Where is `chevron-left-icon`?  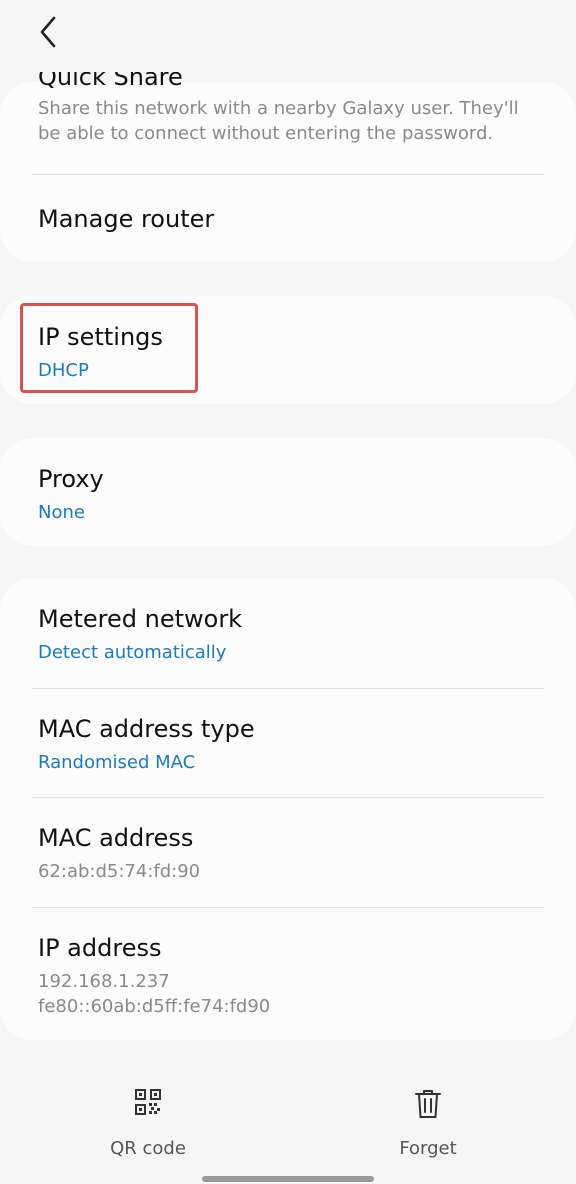 chevron-left-icon is located at coordinates (48, 32).